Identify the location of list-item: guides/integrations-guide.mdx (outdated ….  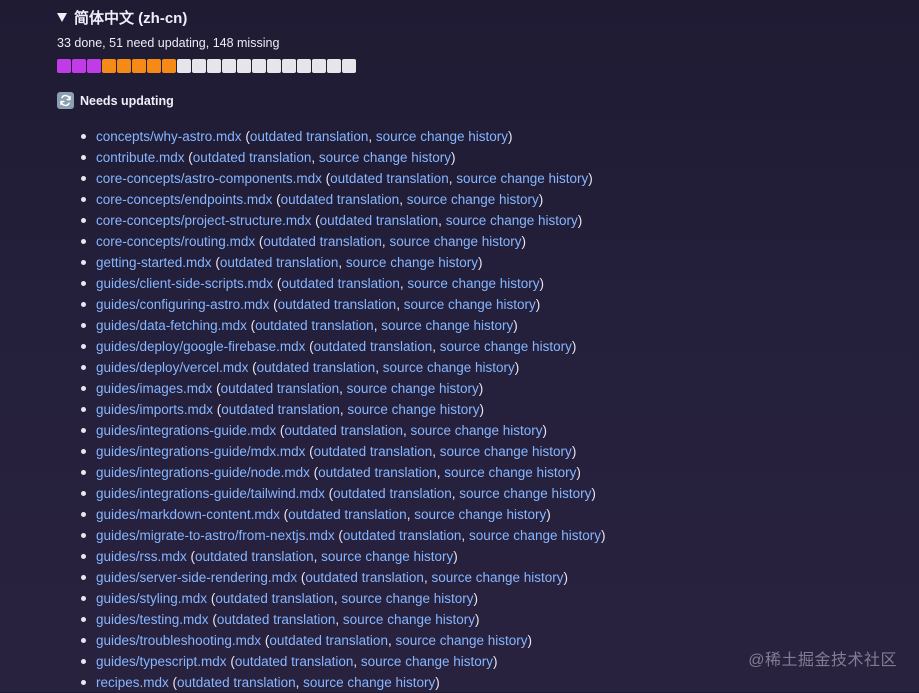
(342, 430).